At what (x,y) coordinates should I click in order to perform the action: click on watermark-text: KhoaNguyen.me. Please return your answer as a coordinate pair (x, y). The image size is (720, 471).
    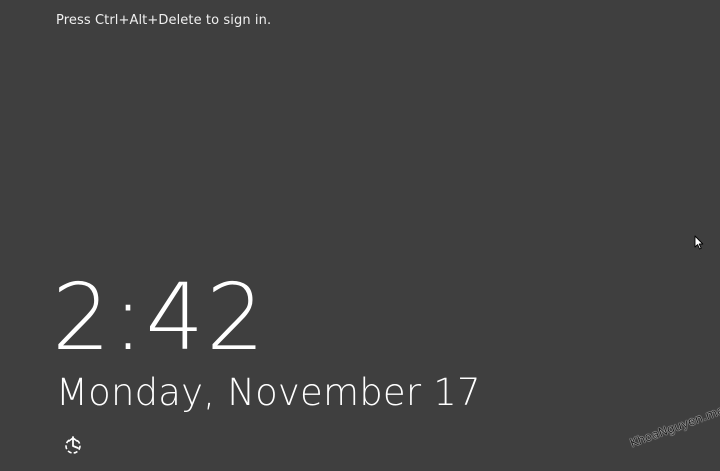
    Looking at the image, I should click on (674, 427).